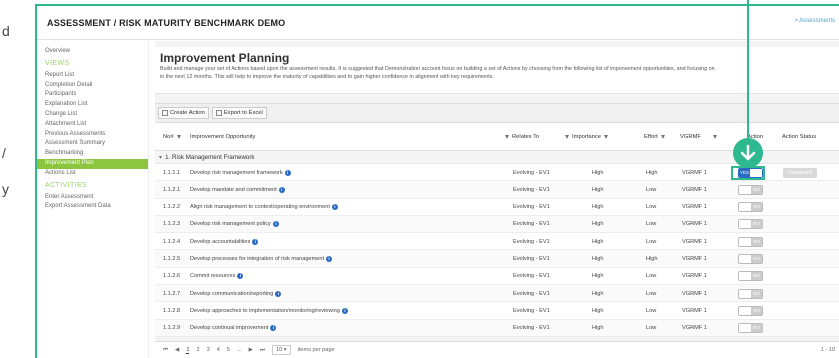 This screenshot has width=839, height=358. Describe the element at coordinates (651, 137) in the screenshot. I see `col-effort: Effort` at that location.